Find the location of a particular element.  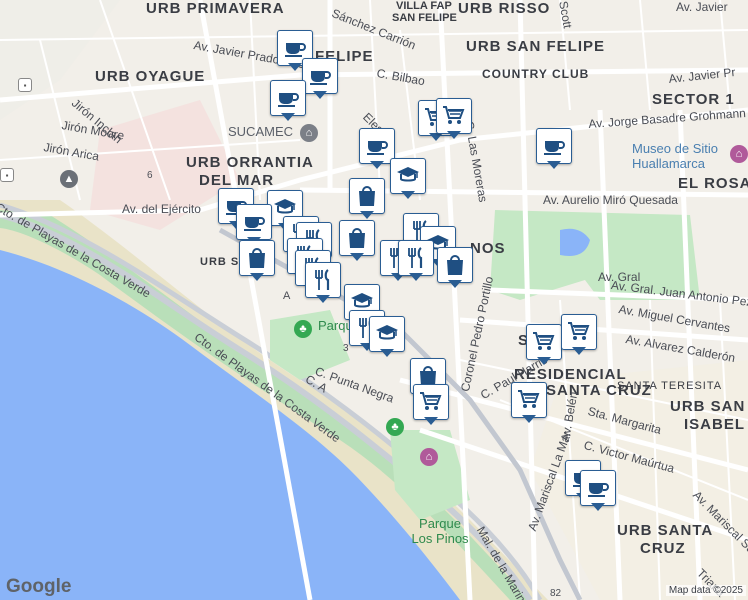

school-icon: ▲ is located at coordinates (69, 179).